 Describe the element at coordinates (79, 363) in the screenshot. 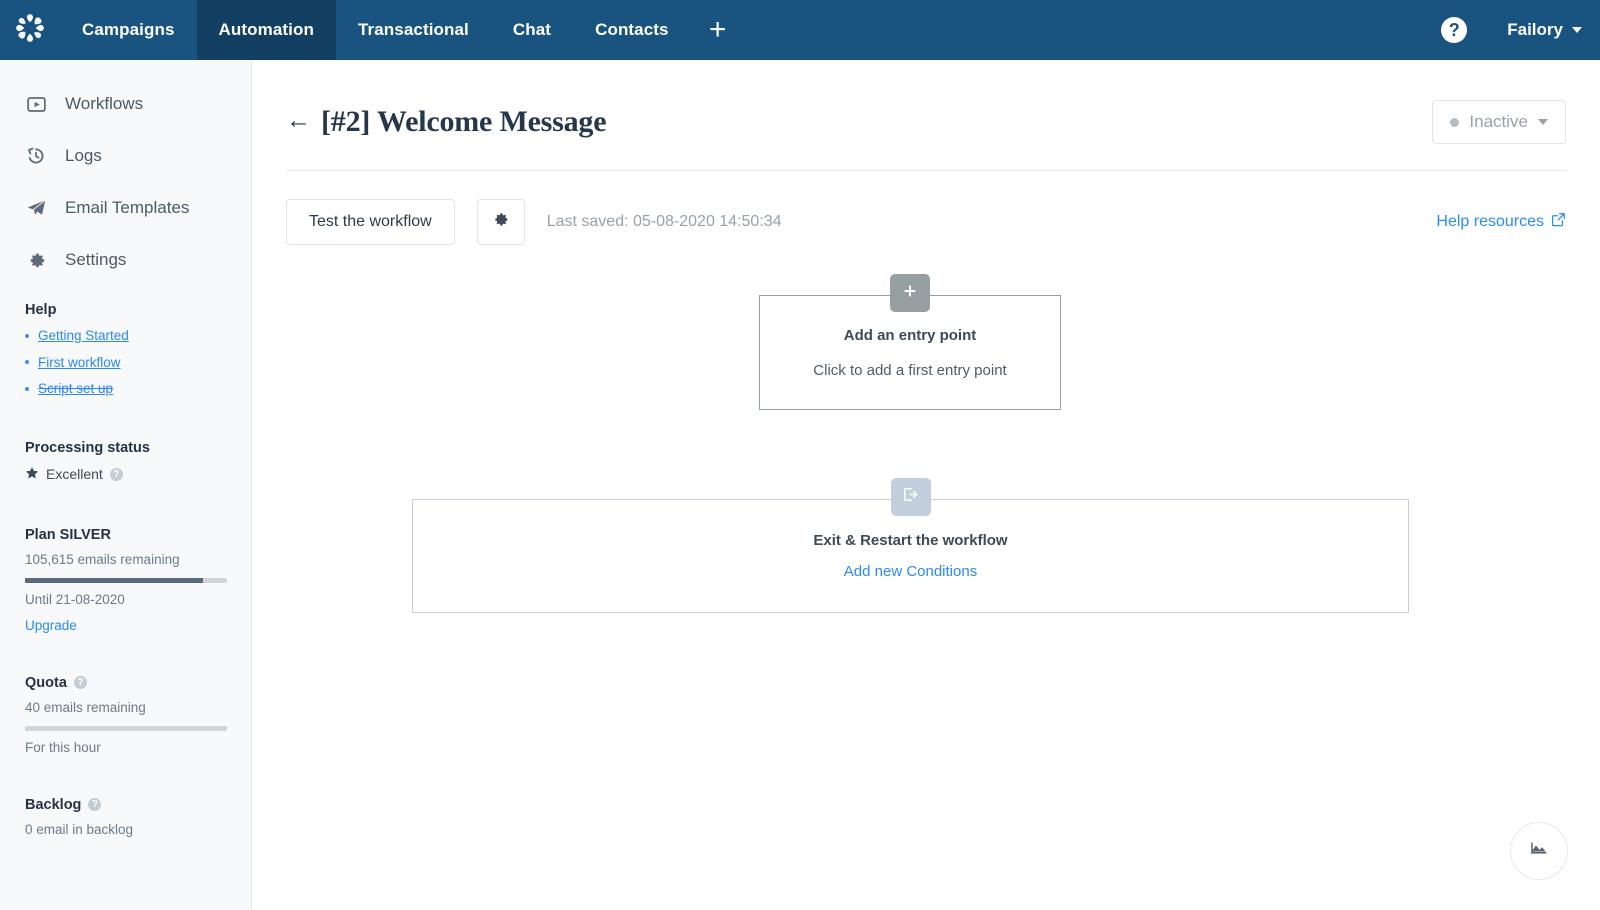

I see `help-link-first-workflow: First workflow` at that location.